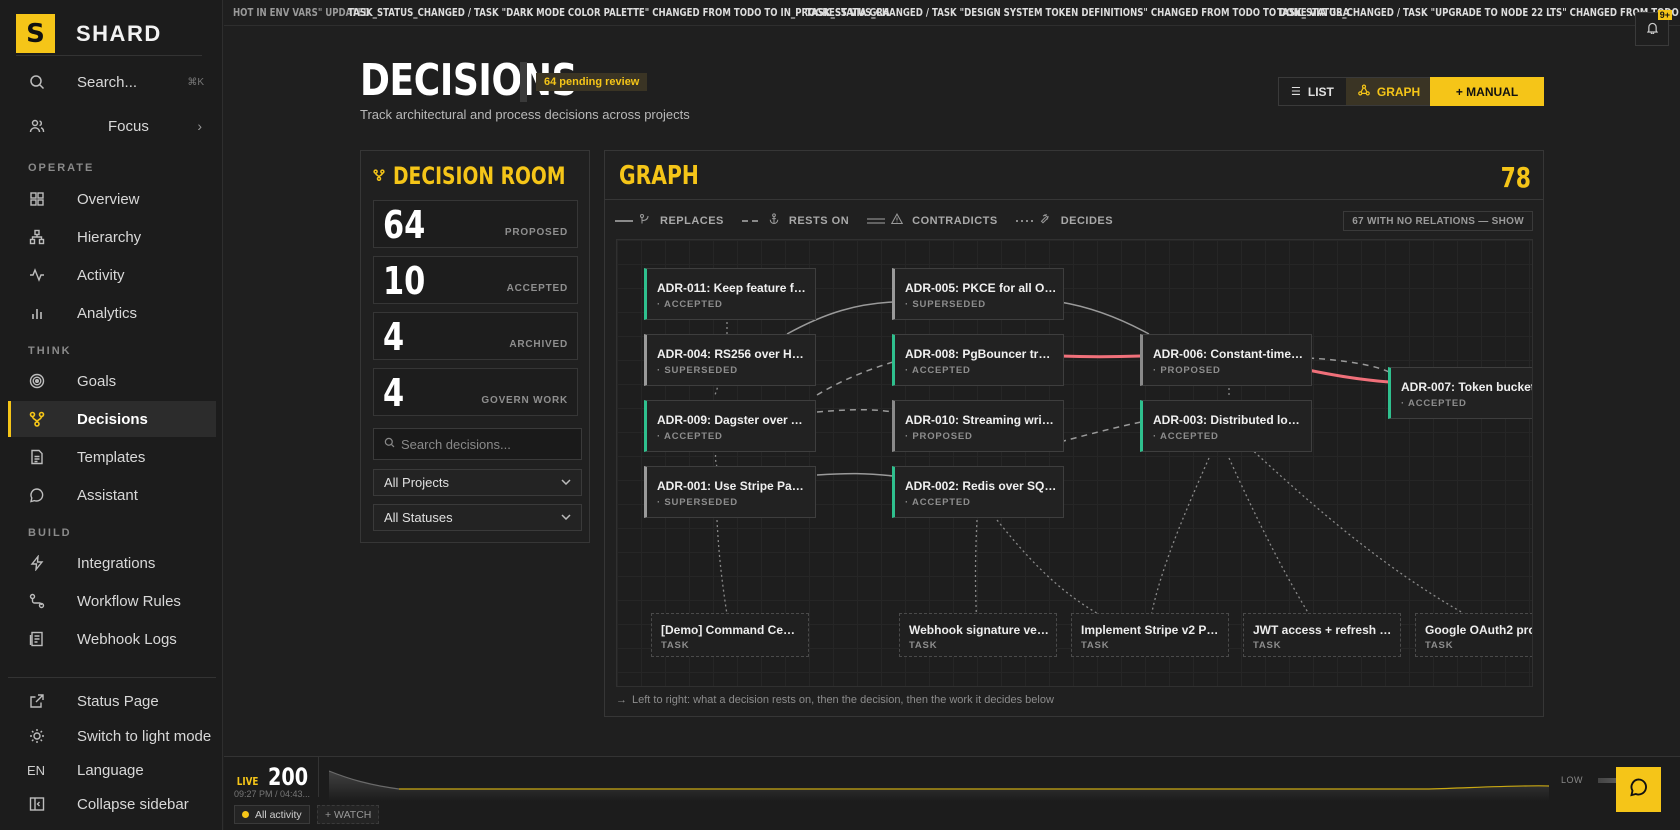 Image resolution: width=1680 pixels, height=830 pixels. What do you see at coordinates (195, 82) in the screenshot?
I see `search-shortcut: ⌘K` at bounding box center [195, 82].